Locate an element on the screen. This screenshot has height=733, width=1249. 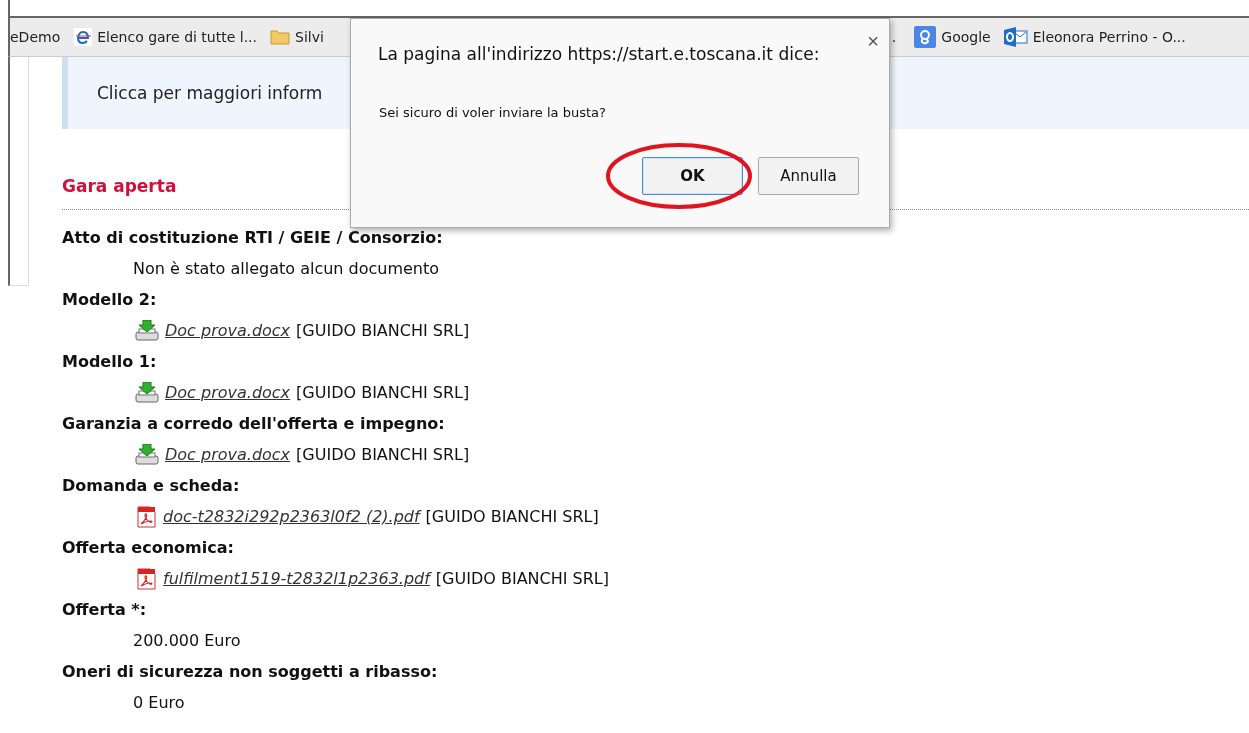
field-label: Modello 2: is located at coordinates (110, 300).